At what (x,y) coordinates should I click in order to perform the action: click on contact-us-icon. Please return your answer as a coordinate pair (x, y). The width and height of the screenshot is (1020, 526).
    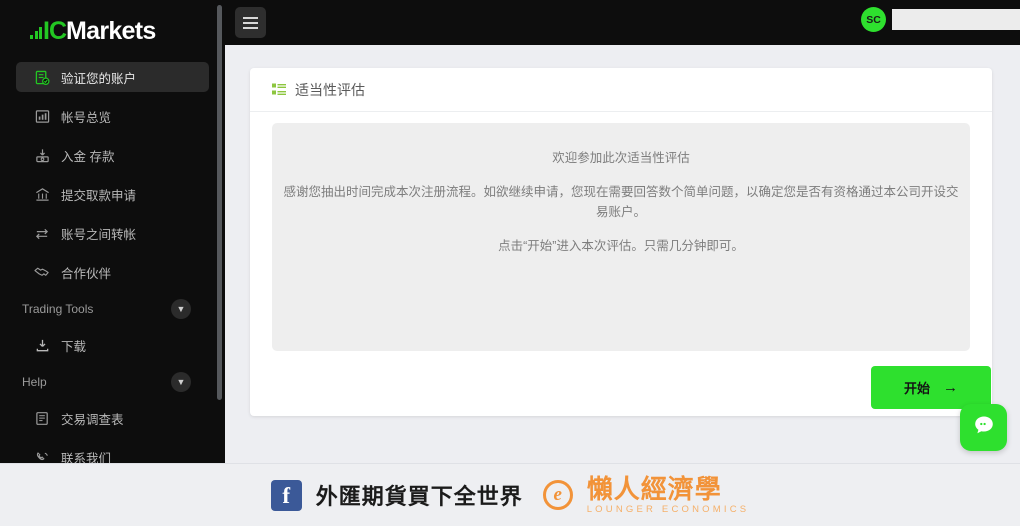
    Looking at the image, I should click on (42, 456).